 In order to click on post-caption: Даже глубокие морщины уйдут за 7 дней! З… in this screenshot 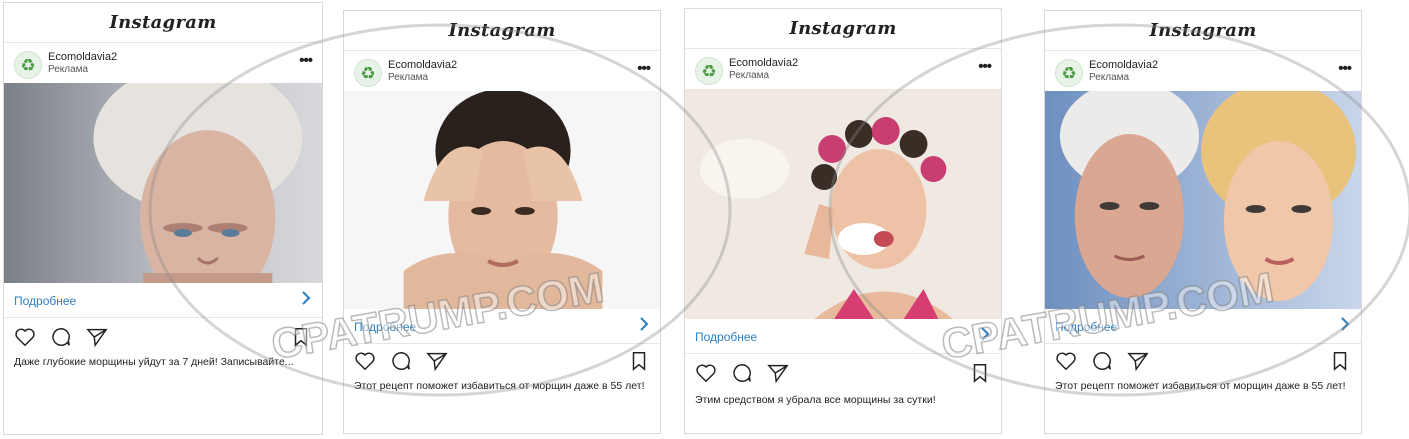, I will do `click(154, 362)`.